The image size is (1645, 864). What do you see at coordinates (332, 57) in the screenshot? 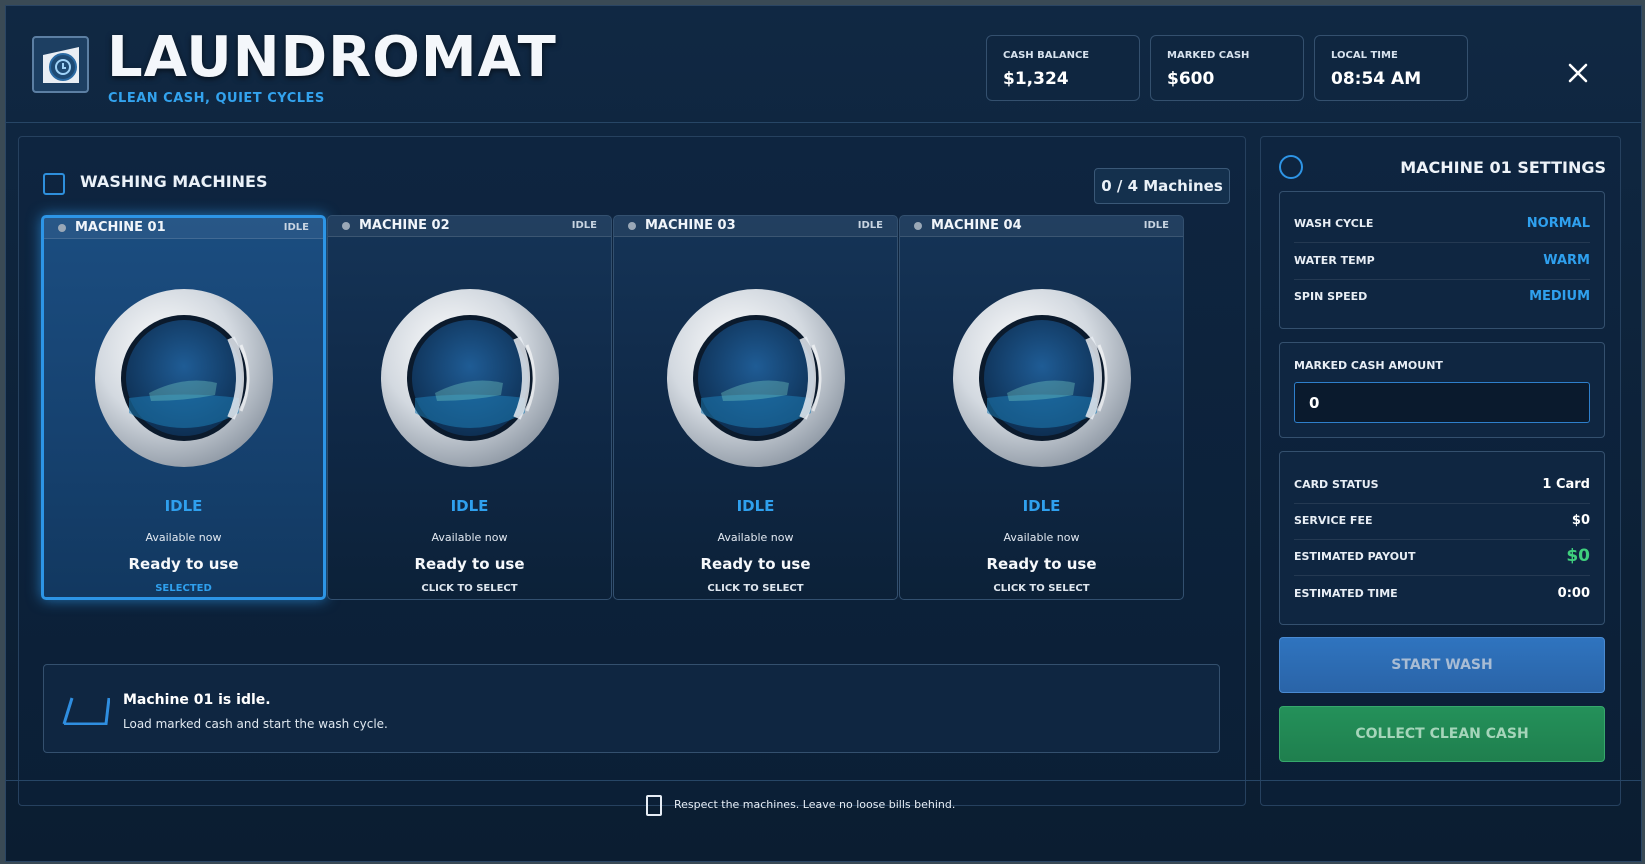
I see `app-title: LAUNDROMAT` at bounding box center [332, 57].